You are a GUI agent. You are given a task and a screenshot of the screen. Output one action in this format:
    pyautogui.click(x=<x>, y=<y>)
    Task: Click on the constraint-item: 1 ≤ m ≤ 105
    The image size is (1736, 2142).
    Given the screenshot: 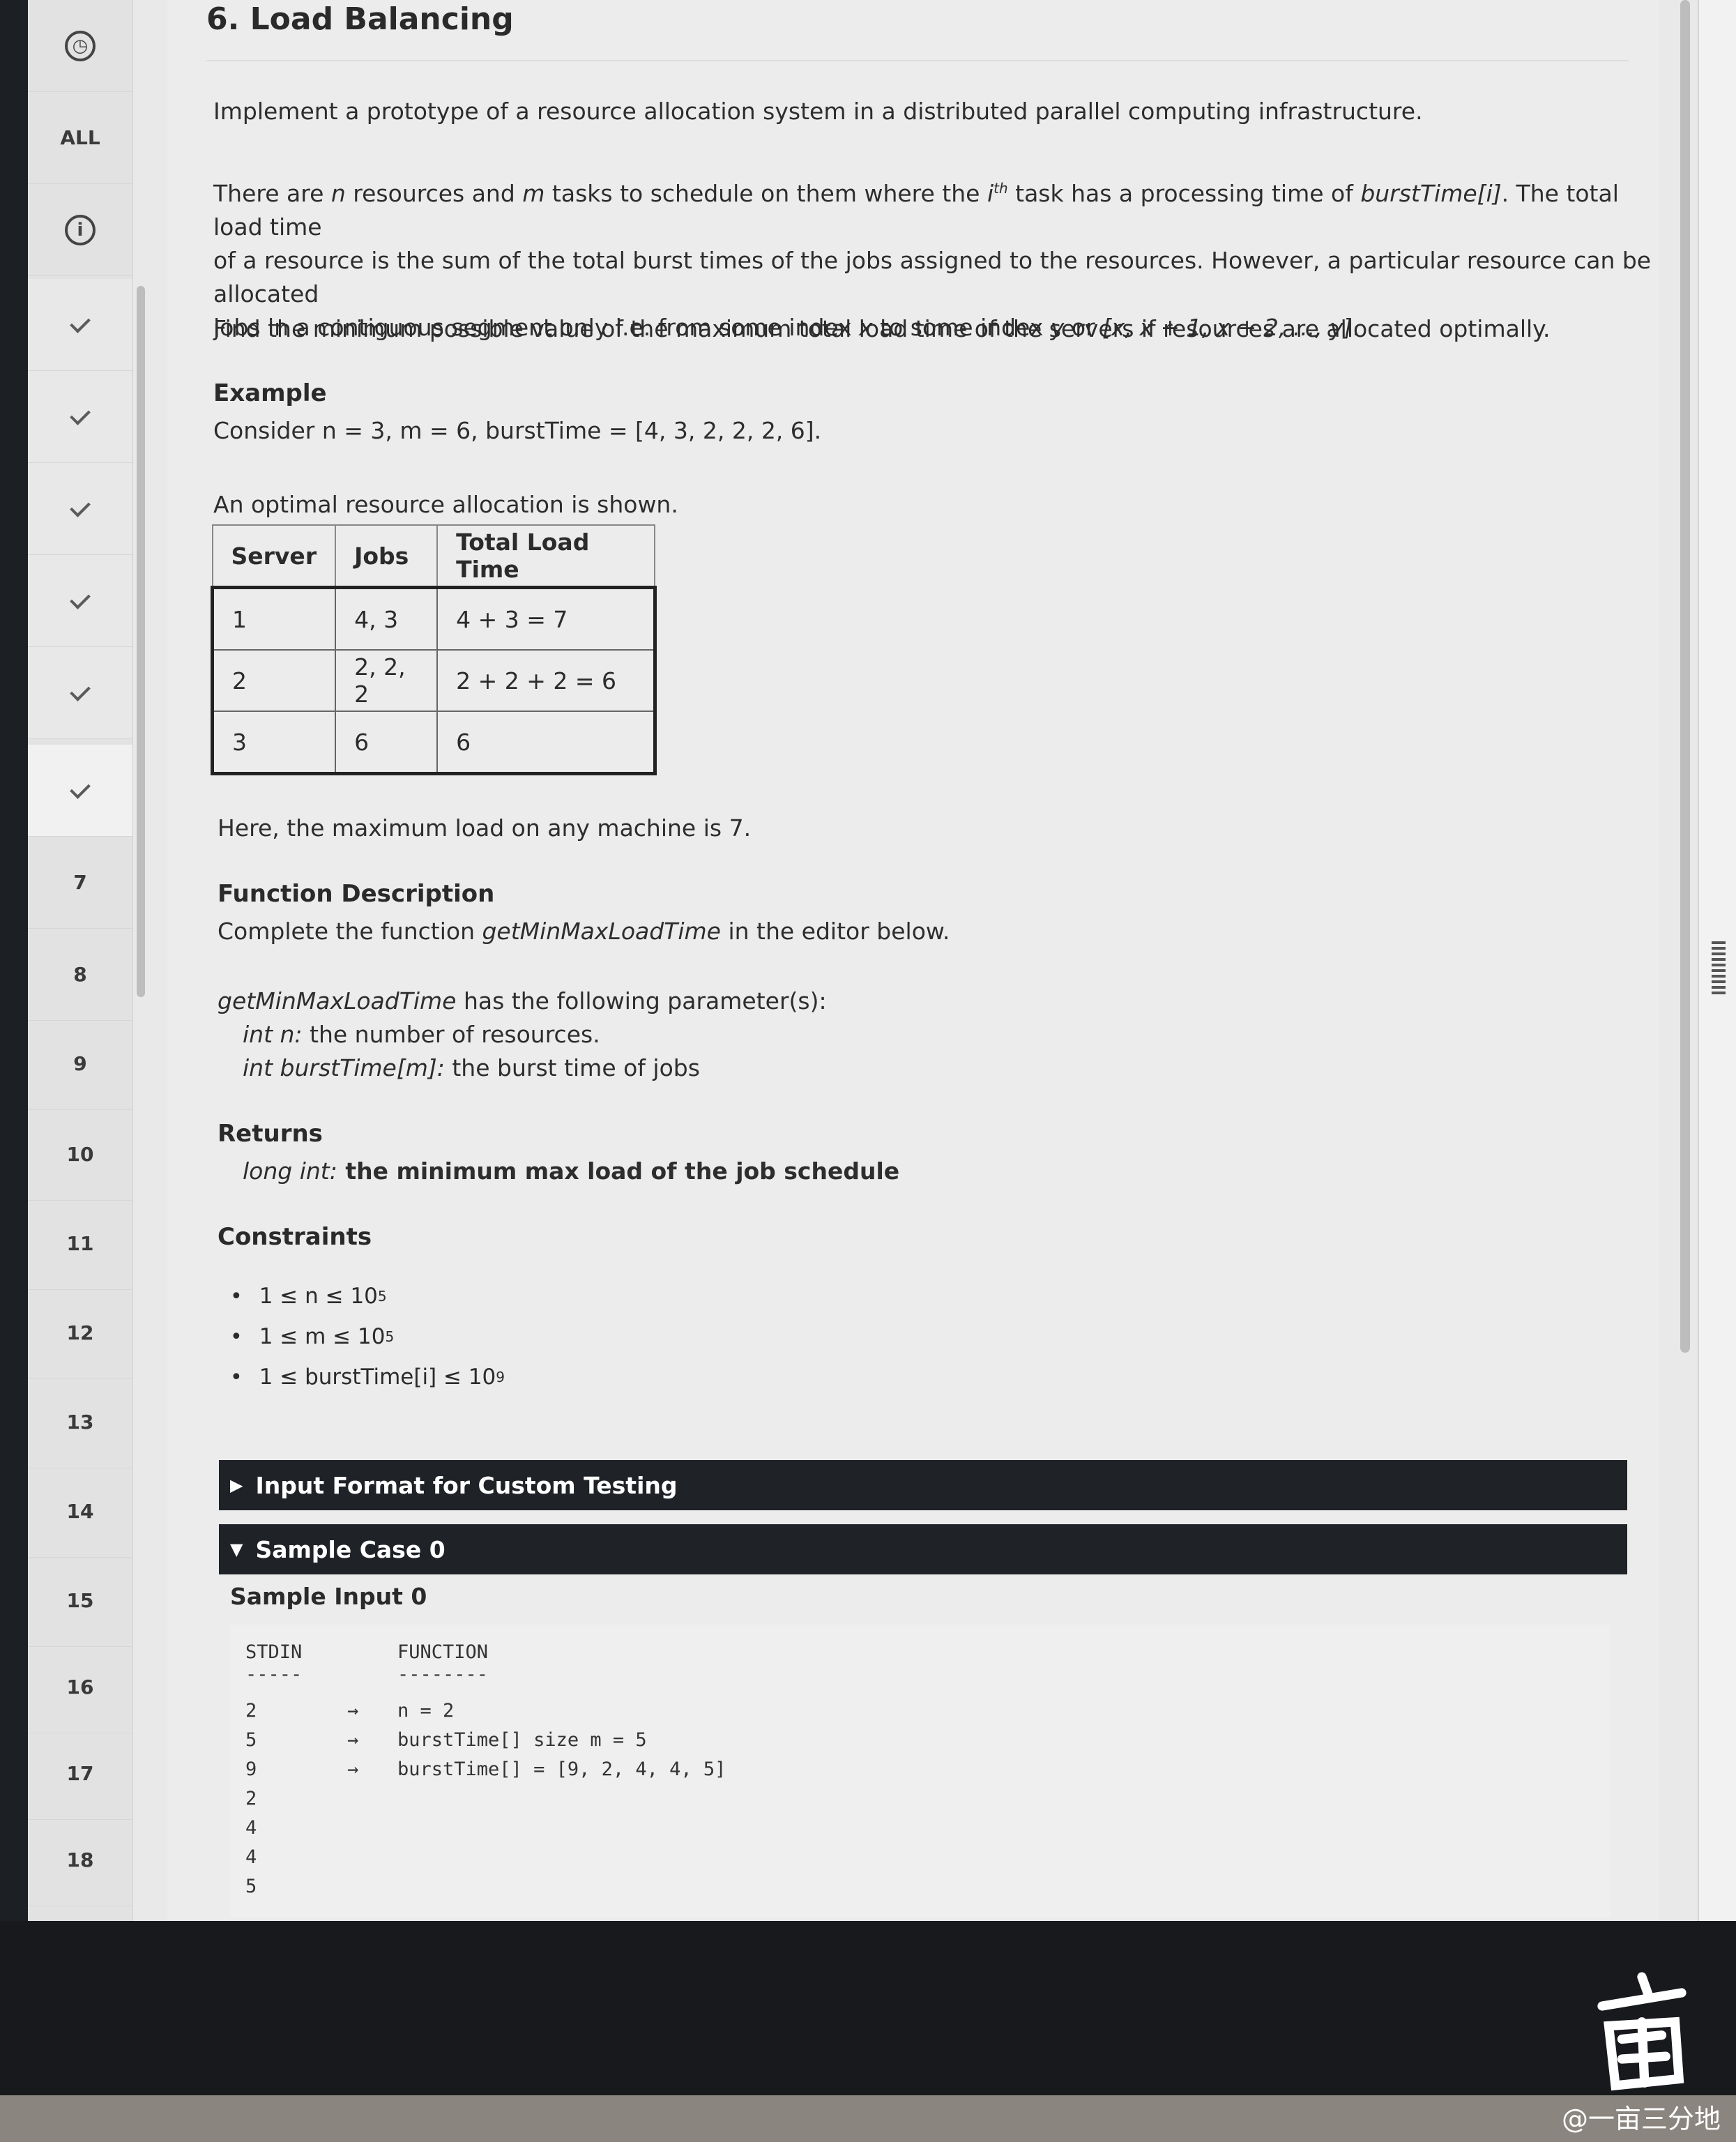 What is the action you would take?
    pyautogui.click(x=368, y=1336)
    